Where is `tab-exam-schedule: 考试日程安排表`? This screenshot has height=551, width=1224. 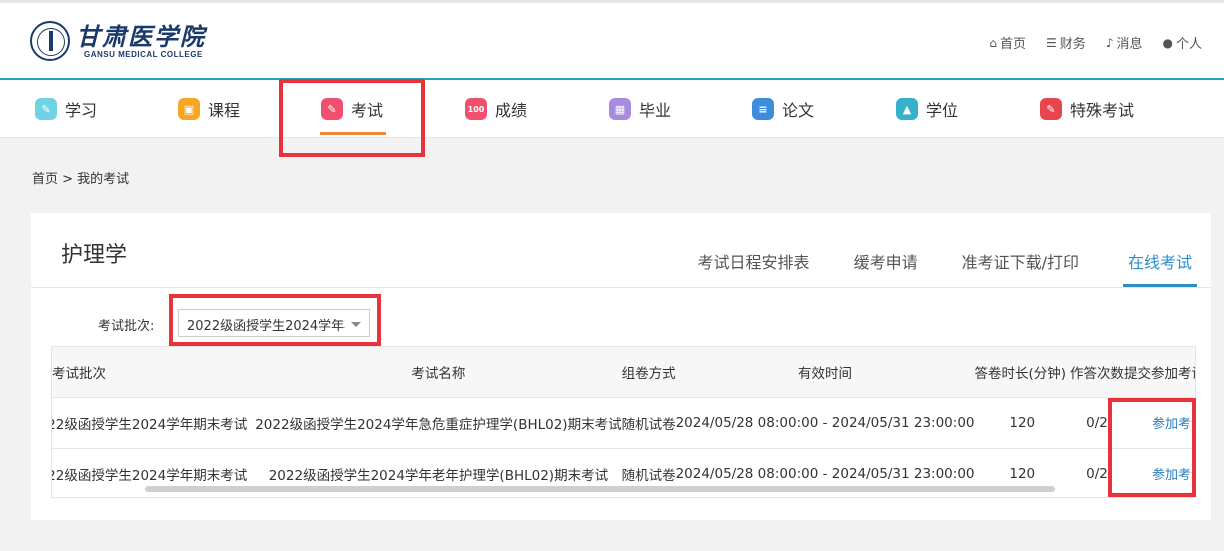 tab-exam-schedule: 考试日程安排表 is located at coordinates (754, 262).